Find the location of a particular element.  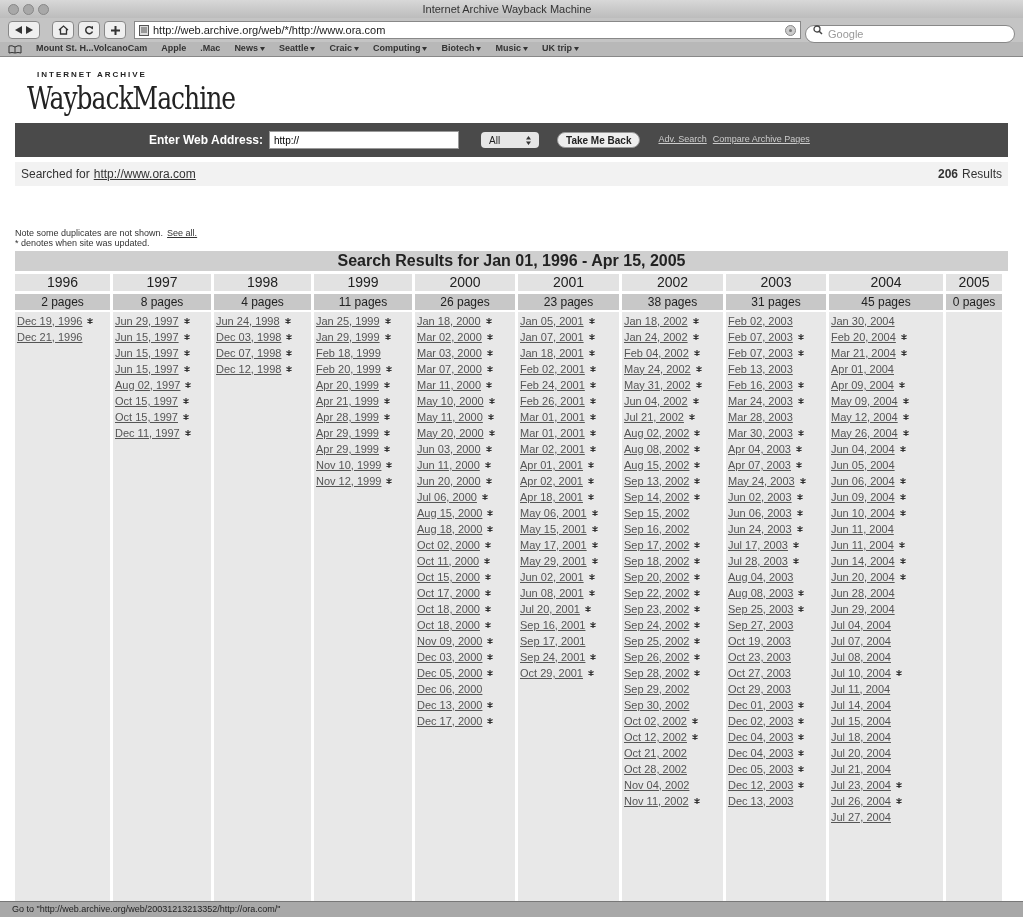

back-forward-button is located at coordinates (24, 30).